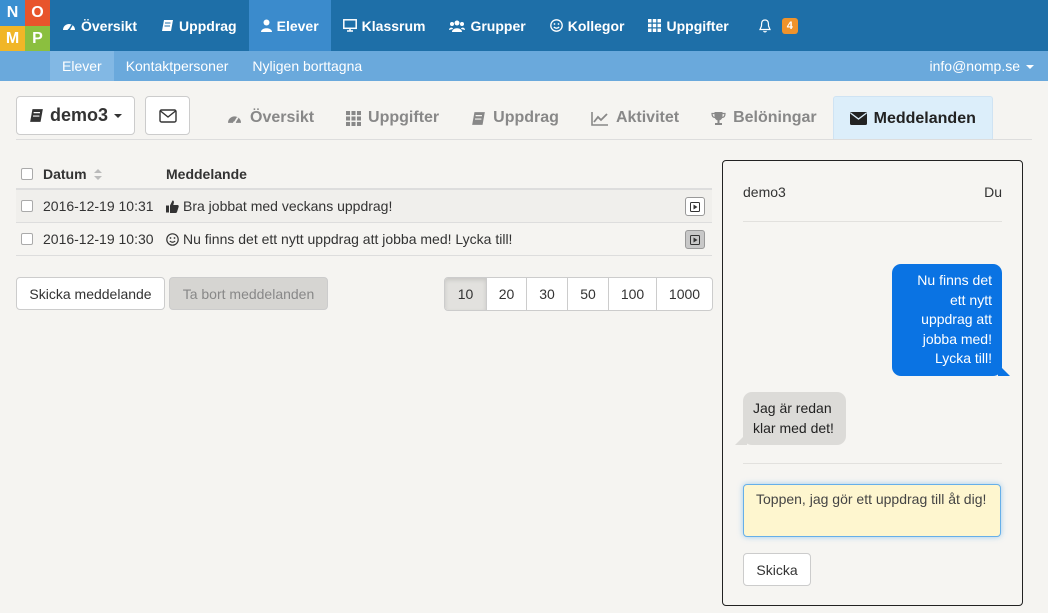 The height and width of the screenshot is (613, 1048). I want to click on nomp-logo: N O M P, so click(25, 25).